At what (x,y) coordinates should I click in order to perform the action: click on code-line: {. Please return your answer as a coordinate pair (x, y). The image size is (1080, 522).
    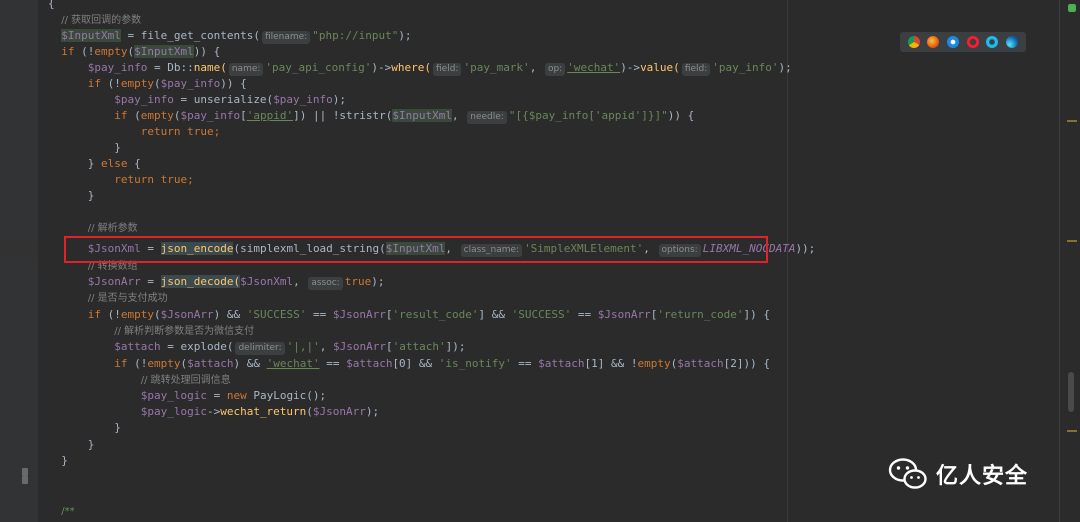
    Looking at the image, I should click on (51, 5).